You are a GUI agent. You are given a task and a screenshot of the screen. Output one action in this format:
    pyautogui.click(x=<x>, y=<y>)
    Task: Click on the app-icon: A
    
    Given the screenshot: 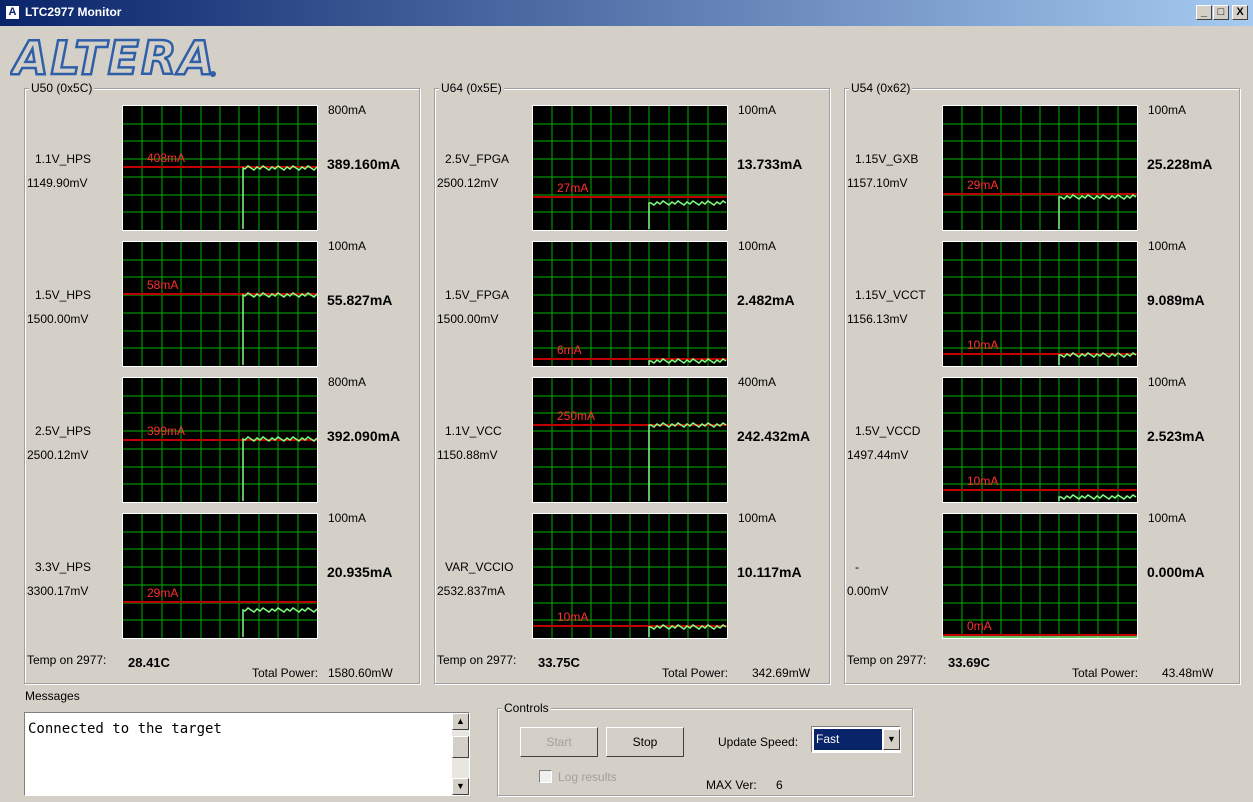 What is the action you would take?
    pyautogui.click(x=12, y=12)
    